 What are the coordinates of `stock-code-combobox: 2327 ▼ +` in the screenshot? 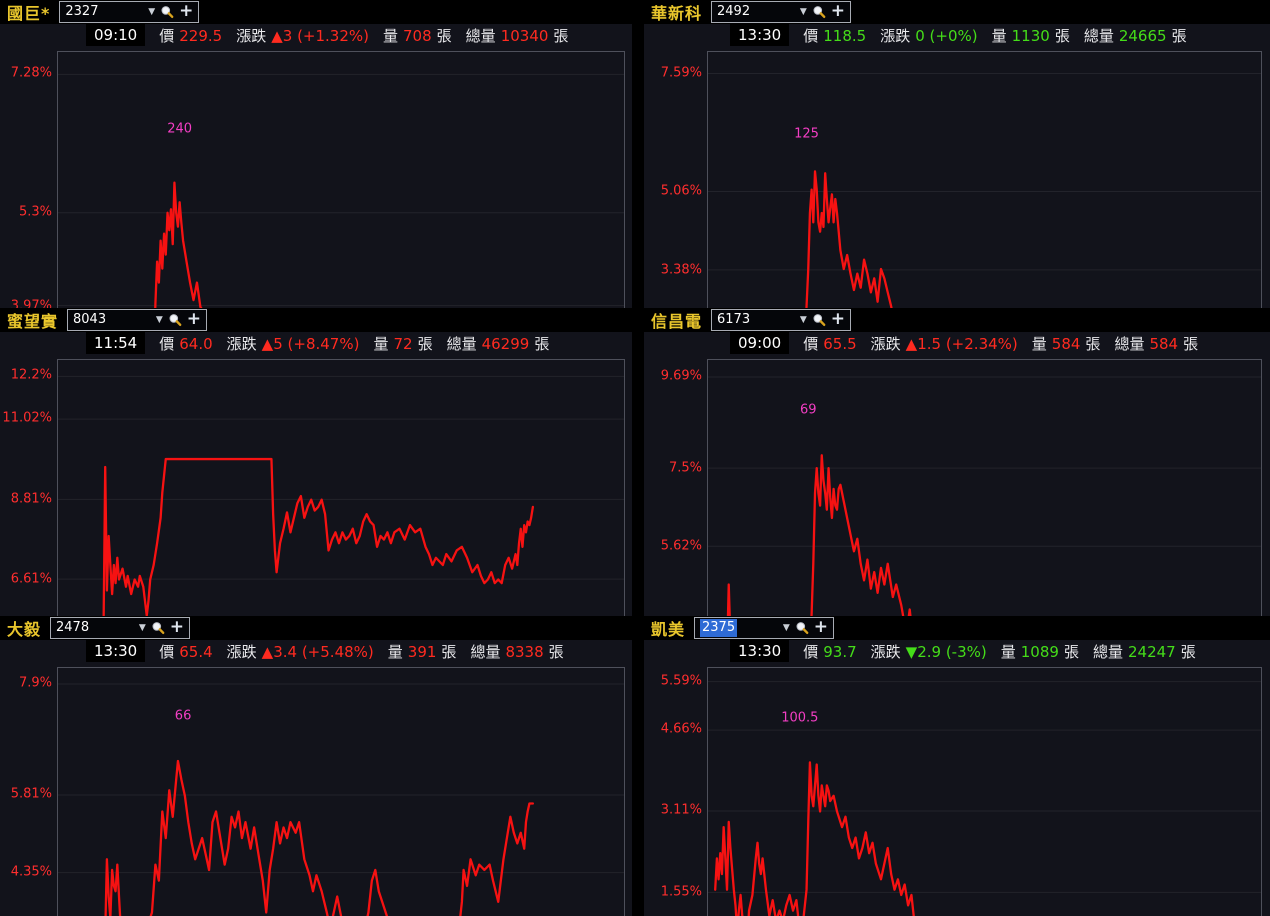 It's located at (129, 12).